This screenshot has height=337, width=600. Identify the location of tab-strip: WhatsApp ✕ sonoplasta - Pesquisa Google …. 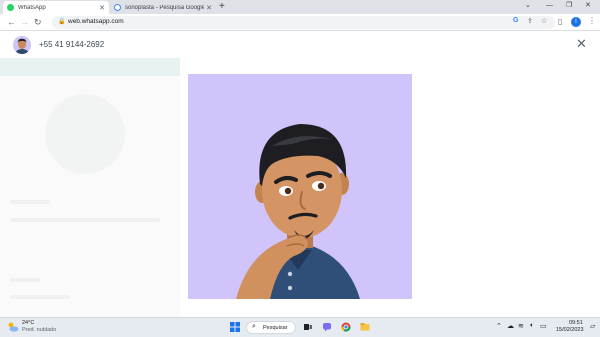
(300, 7).